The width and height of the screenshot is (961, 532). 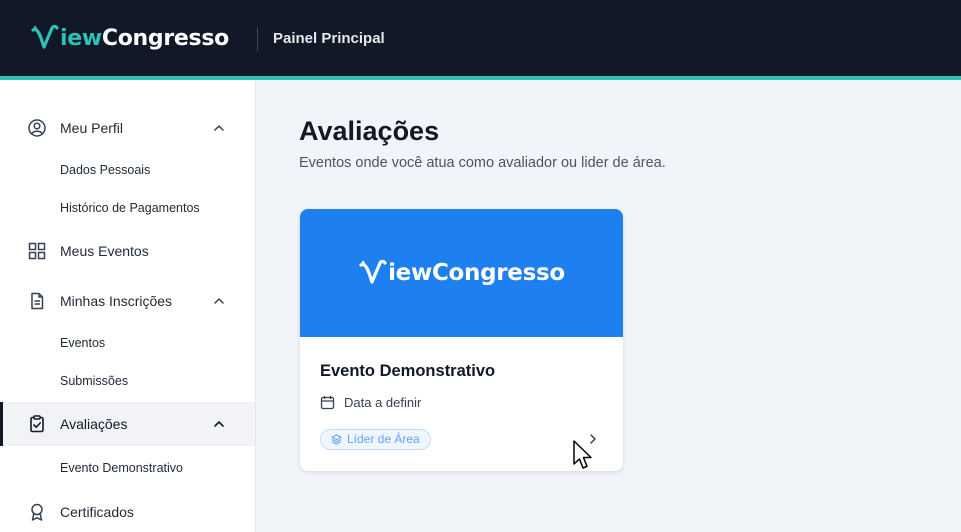 I want to click on sidebar-item-label: Certificados, so click(x=97, y=512).